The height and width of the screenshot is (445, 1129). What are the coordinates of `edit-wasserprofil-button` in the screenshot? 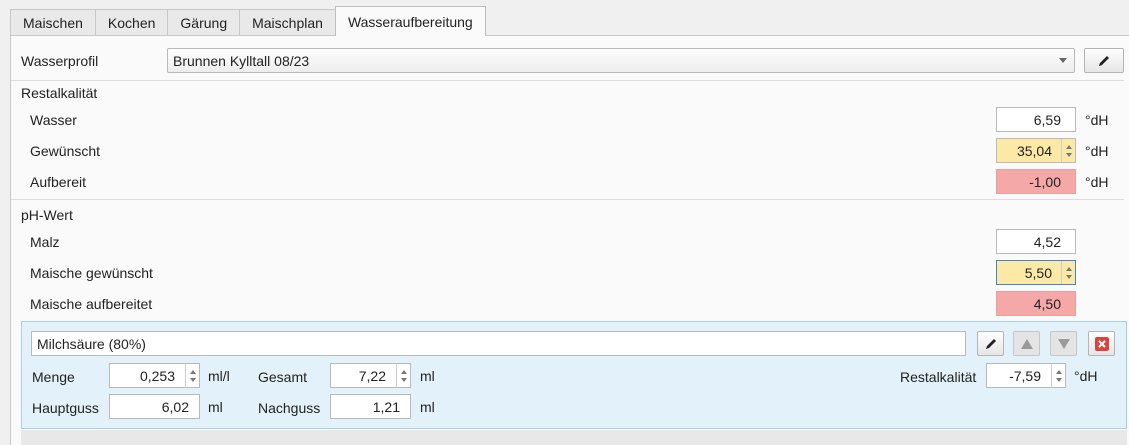 It's located at (1104, 60).